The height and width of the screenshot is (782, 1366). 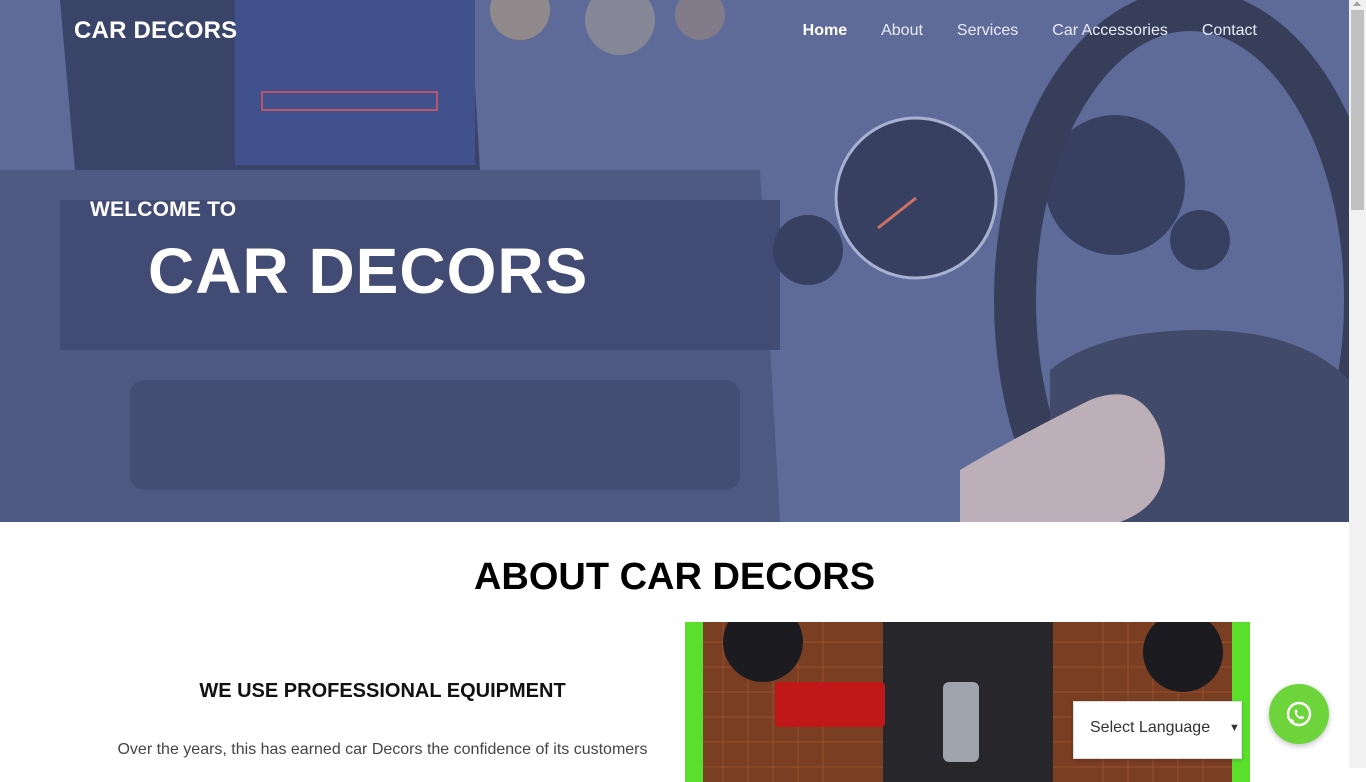 I want to click on nav-car-accessories: Car Accessories, so click(x=1110, y=31).